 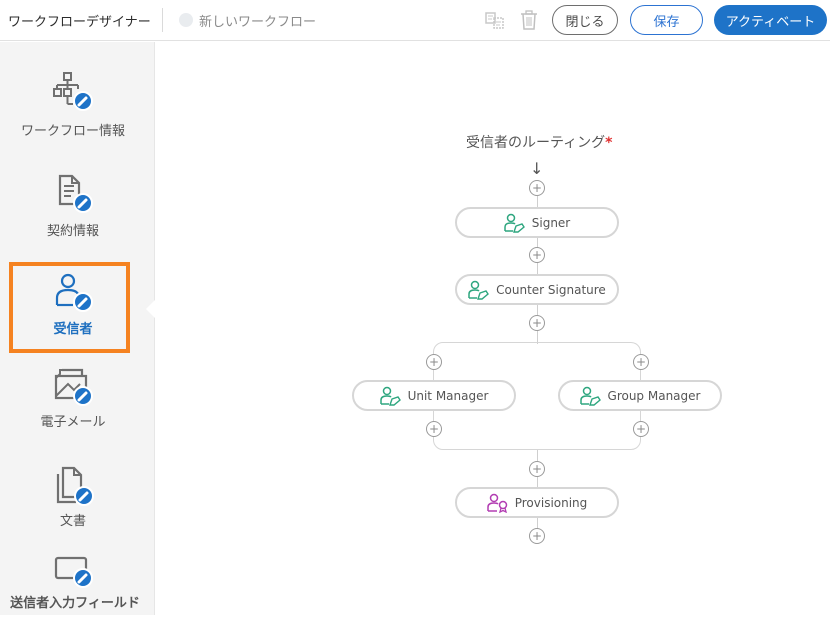 I want to click on sidebar-item-sender-fields: 送信者入力フィールド, so click(x=73, y=595).